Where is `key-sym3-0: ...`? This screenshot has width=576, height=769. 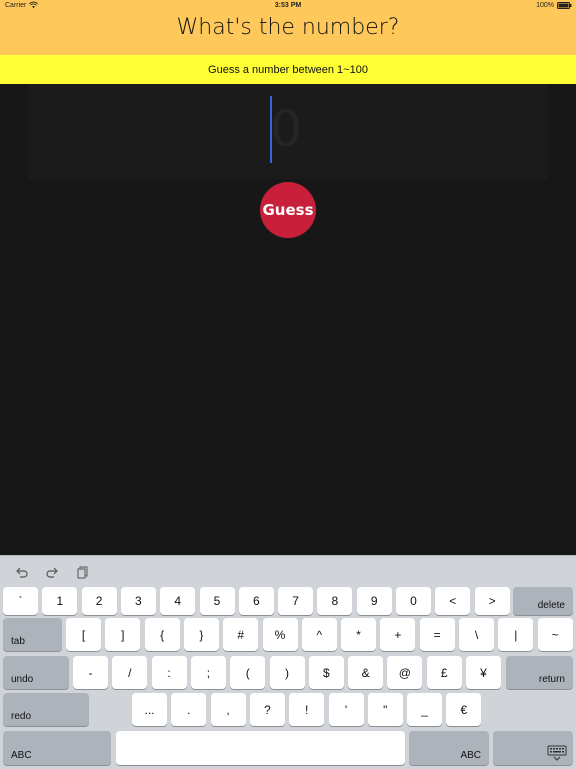 key-sym3-0: ... is located at coordinates (149, 709).